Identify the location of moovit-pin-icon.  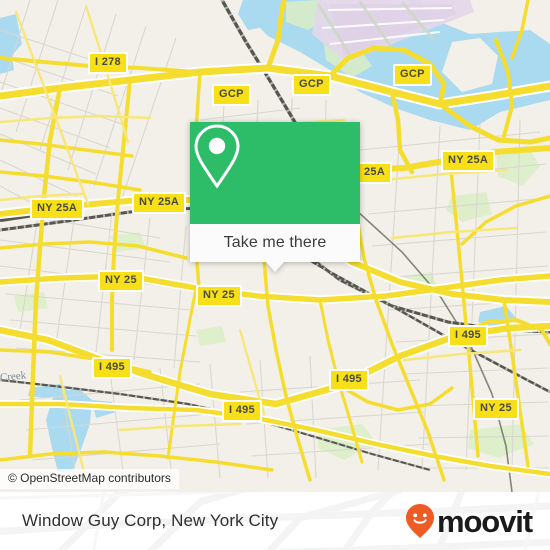
(419, 521).